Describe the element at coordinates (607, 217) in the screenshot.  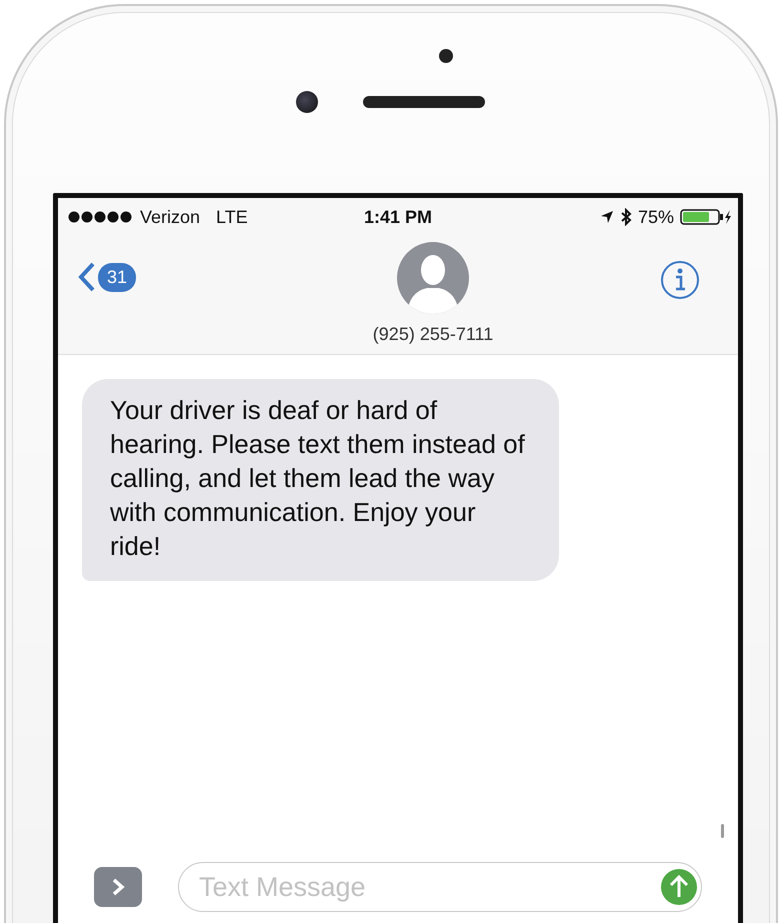
I see `location-arrow-icon` at that location.